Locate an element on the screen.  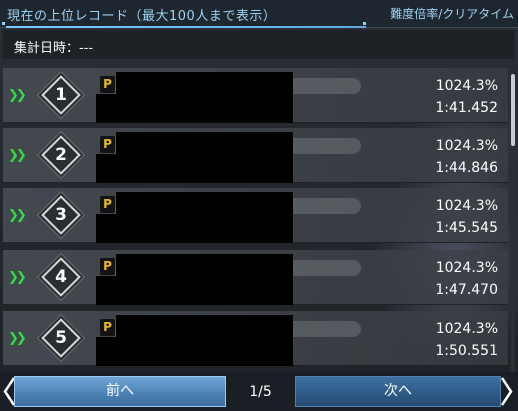
scrollbar-thumb is located at coordinates (513, 110).